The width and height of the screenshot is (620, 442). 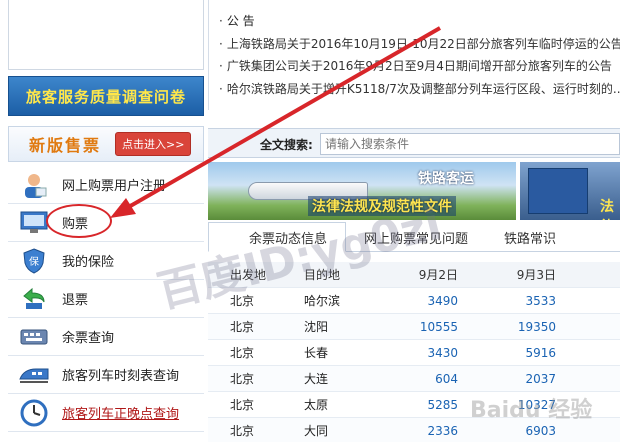 What do you see at coordinates (121, 414) in the screenshot?
I see `sidebar-item-label: 旅客列车正晚点查询` at bounding box center [121, 414].